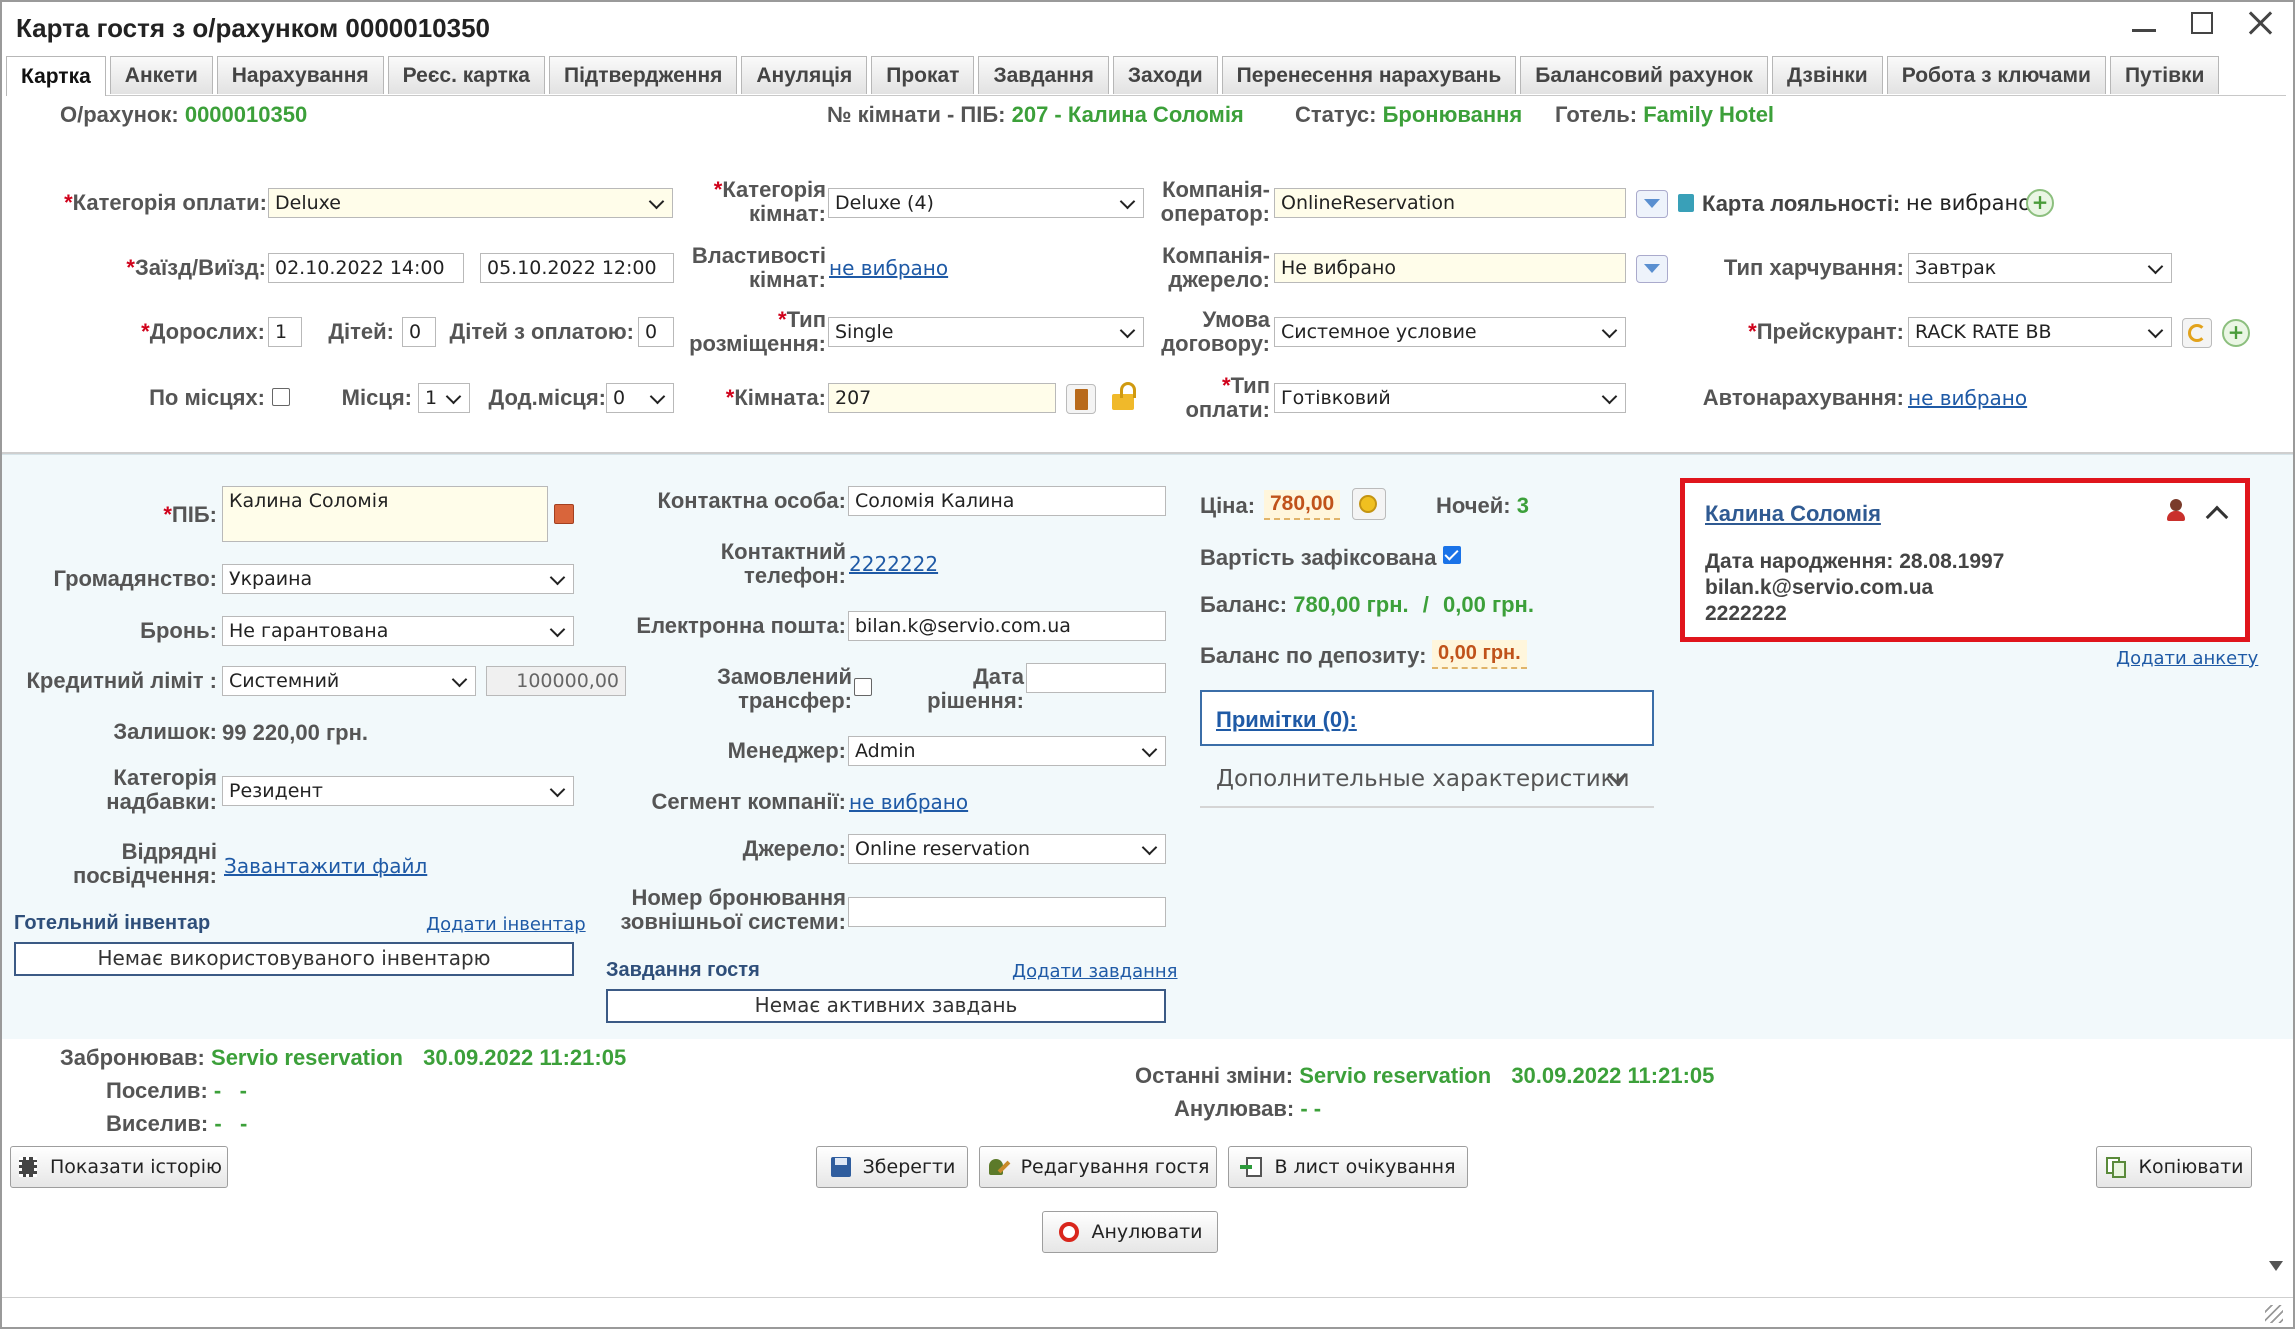  Describe the element at coordinates (1450, 332) in the screenshot. I see `contract-select: Системное условие` at that location.